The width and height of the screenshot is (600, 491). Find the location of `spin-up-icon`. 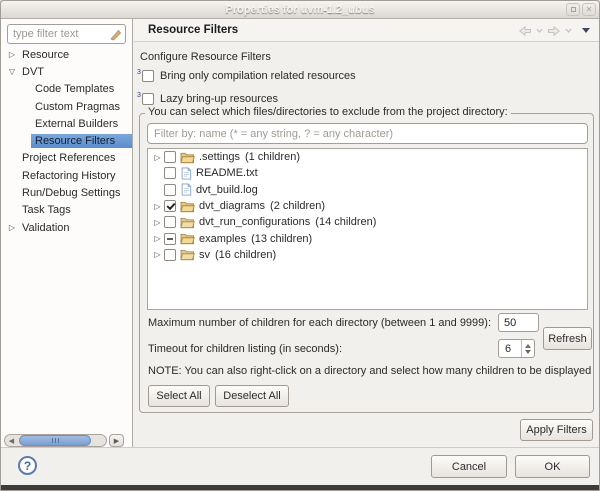

spin-up-icon is located at coordinates (528, 345).